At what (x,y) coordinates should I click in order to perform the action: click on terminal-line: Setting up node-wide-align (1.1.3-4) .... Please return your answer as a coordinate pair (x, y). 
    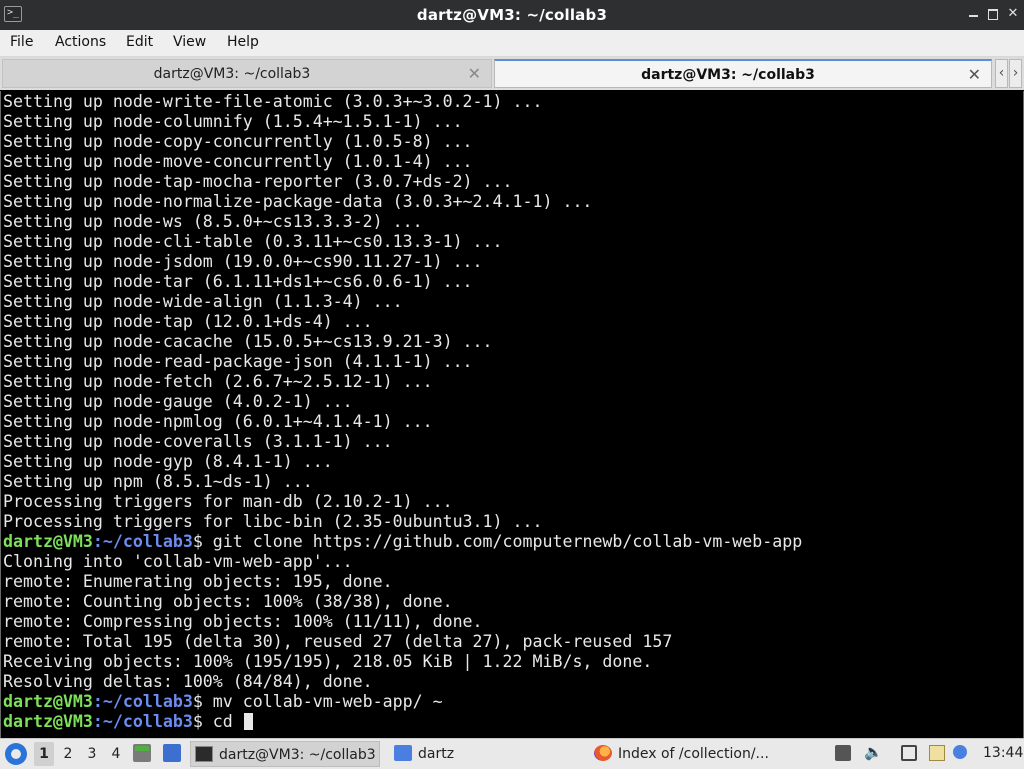
    Looking at the image, I should click on (203, 301).